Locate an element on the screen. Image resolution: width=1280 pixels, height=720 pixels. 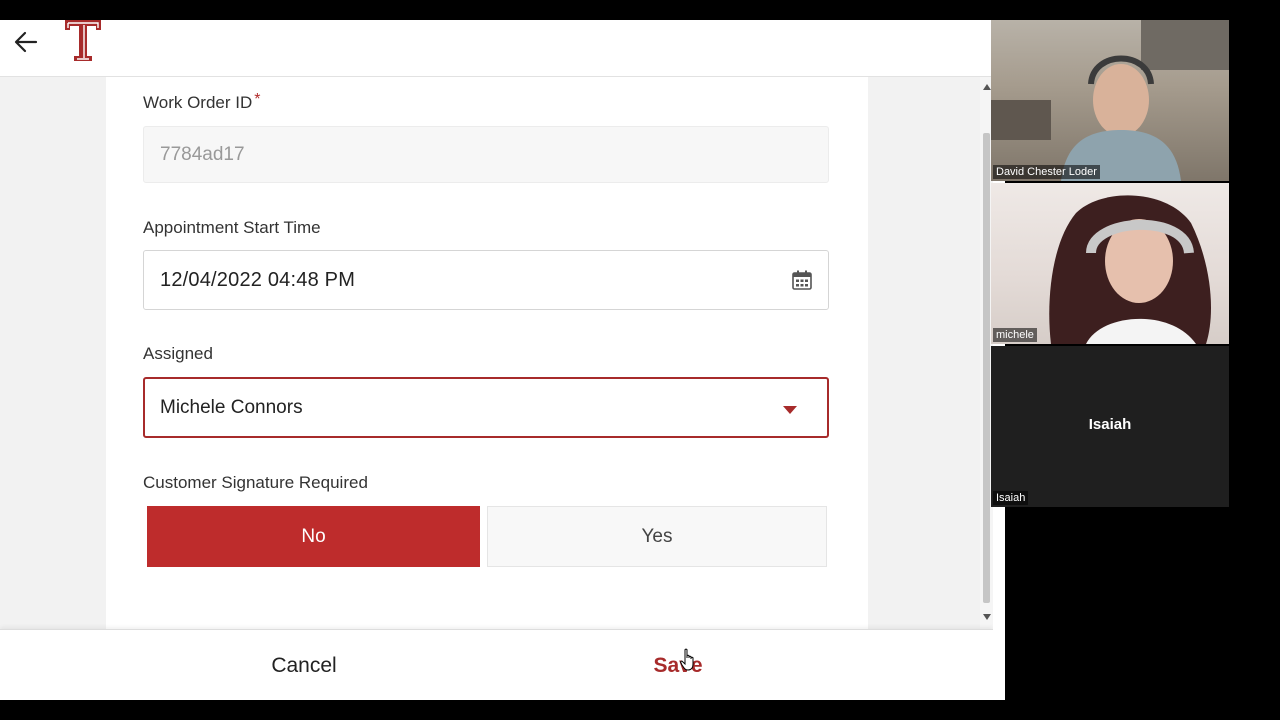
participant-name: michele is located at coordinates (1015, 335).